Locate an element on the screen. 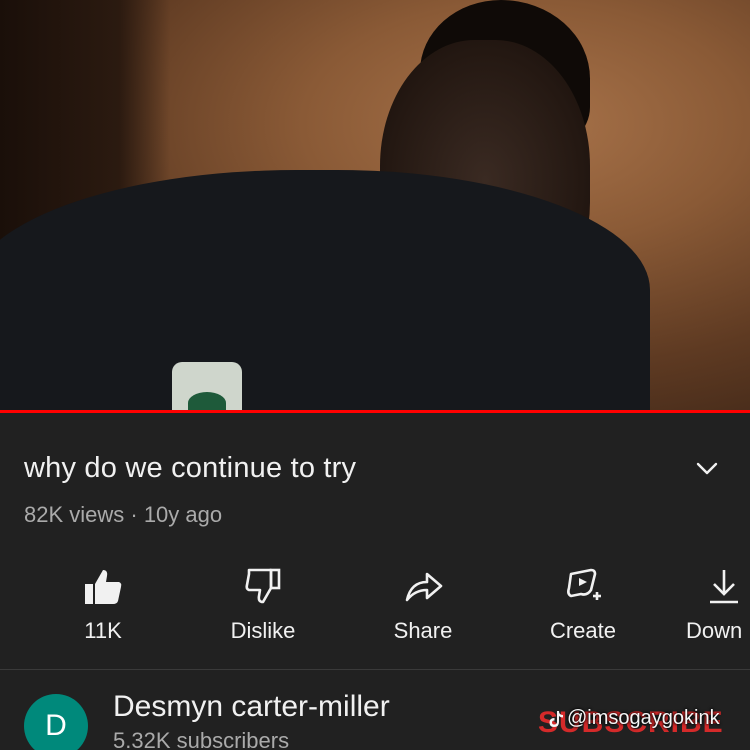  channel-name: Desmyn carter-miller is located at coordinates (251, 707).